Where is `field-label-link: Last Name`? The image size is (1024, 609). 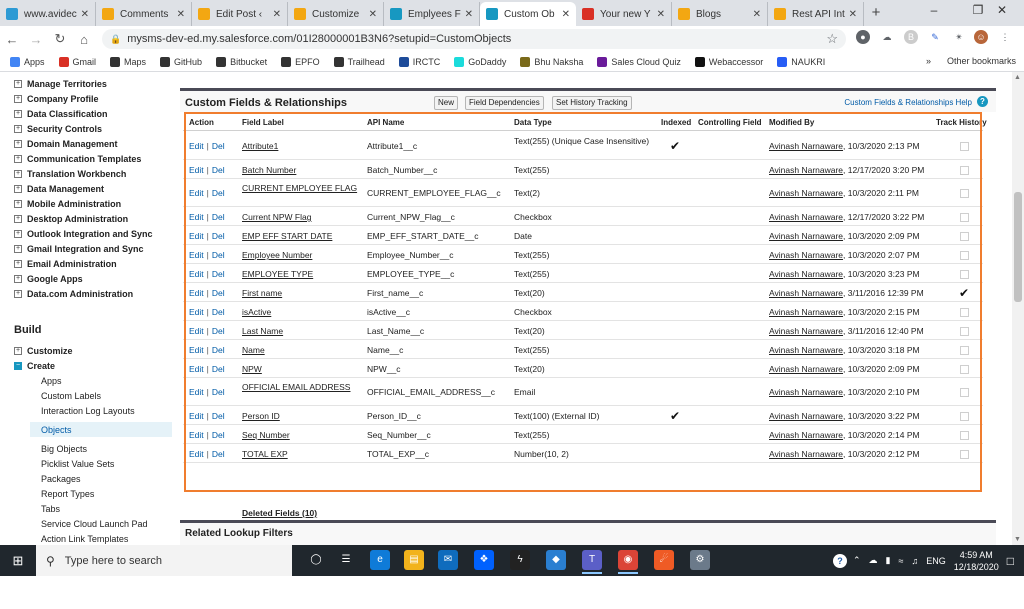 field-label-link: Last Name is located at coordinates (301, 331).